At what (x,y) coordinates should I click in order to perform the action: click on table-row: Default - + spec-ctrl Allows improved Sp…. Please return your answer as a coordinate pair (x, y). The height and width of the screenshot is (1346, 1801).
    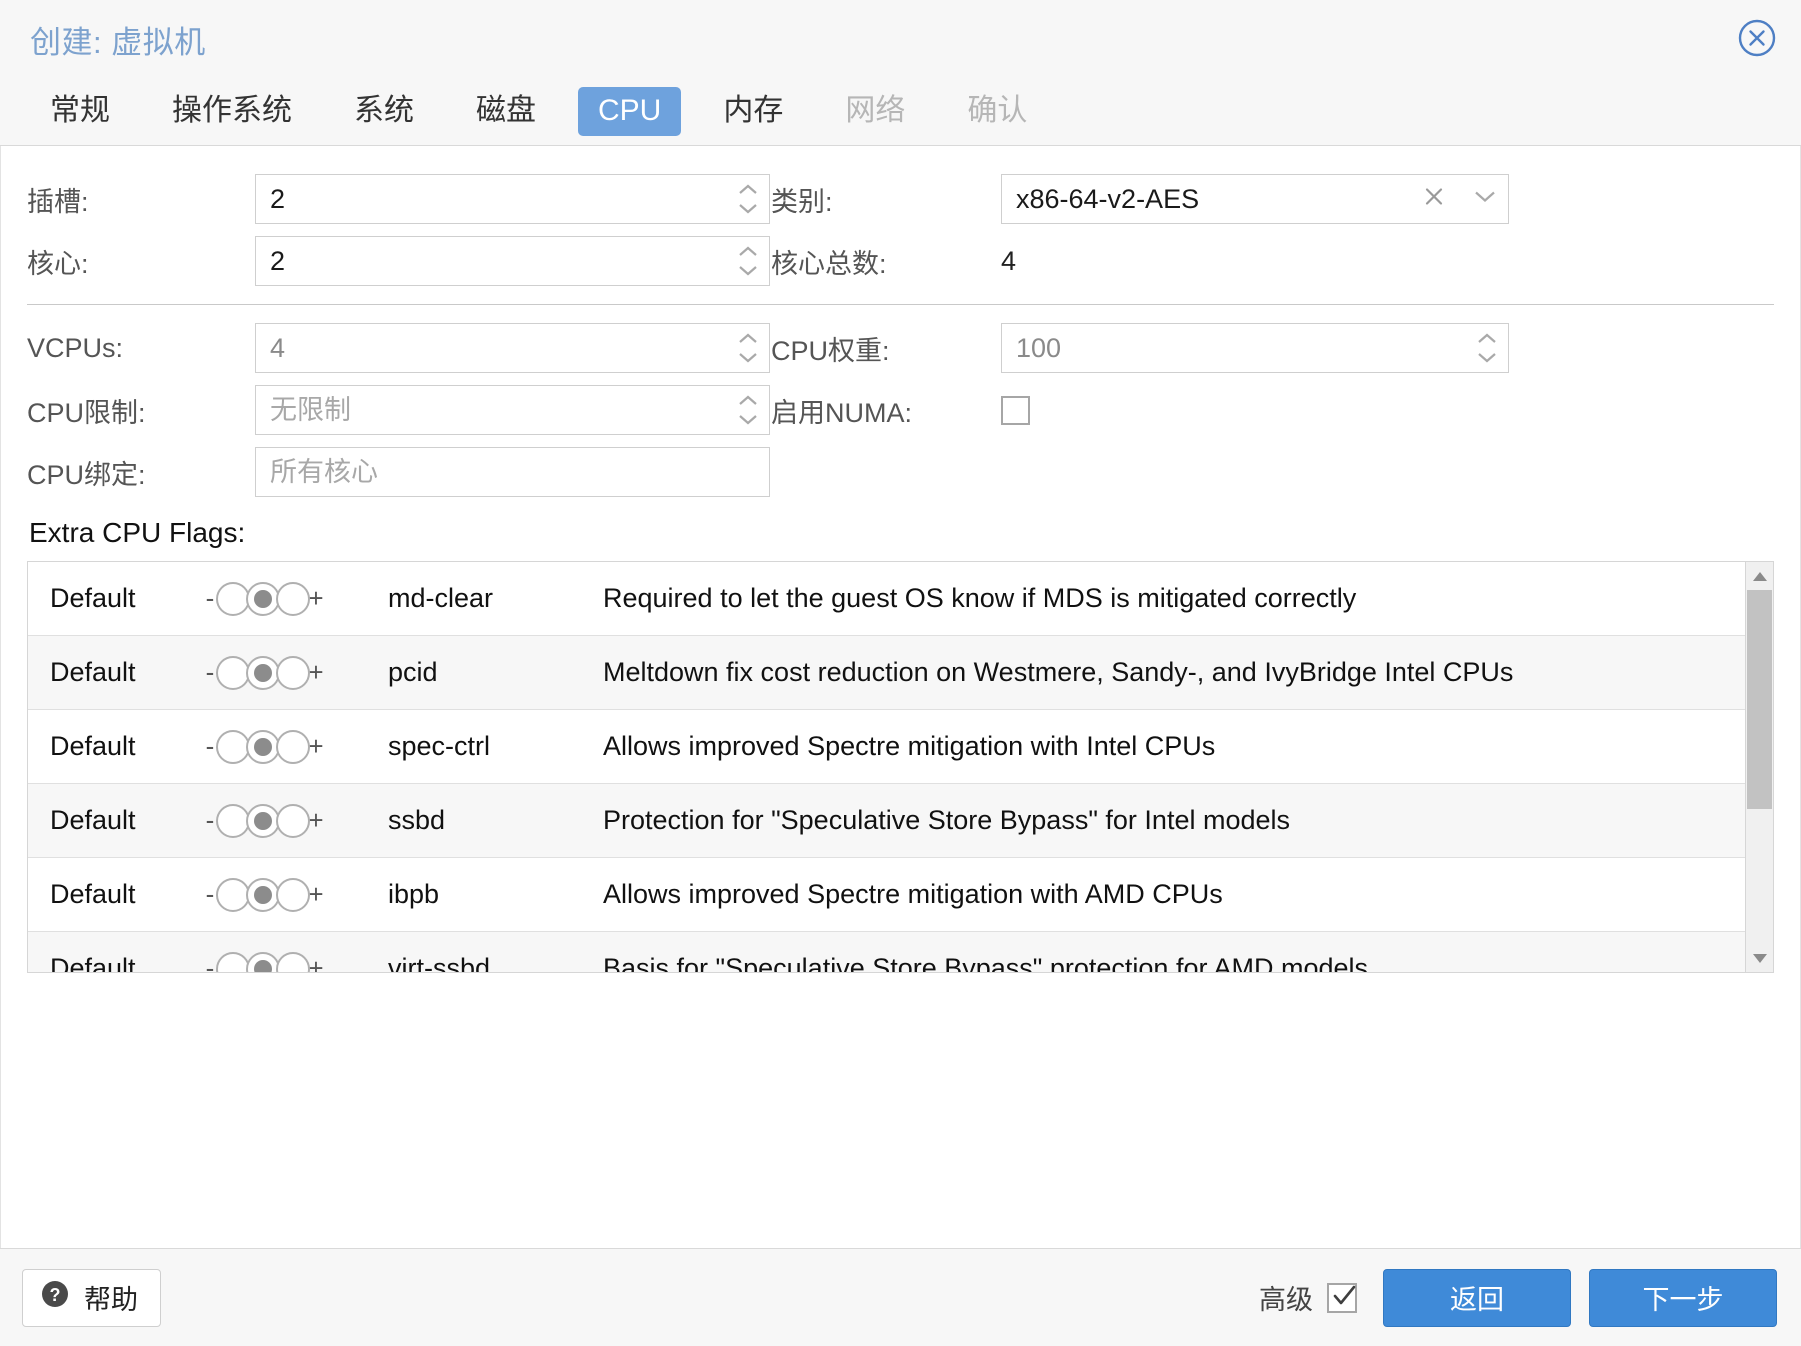
    Looking at the image, I should click on (886, 747).